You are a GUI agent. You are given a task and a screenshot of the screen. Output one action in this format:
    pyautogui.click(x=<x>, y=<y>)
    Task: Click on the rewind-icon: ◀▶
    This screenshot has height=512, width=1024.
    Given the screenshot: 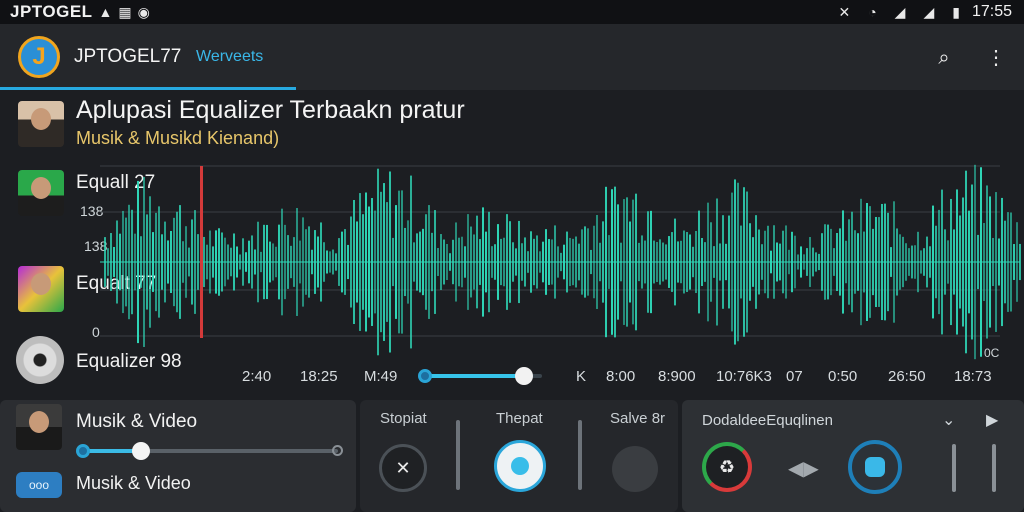 What is the action you would take?
    pyautogui.click(x=803, y=468)
    